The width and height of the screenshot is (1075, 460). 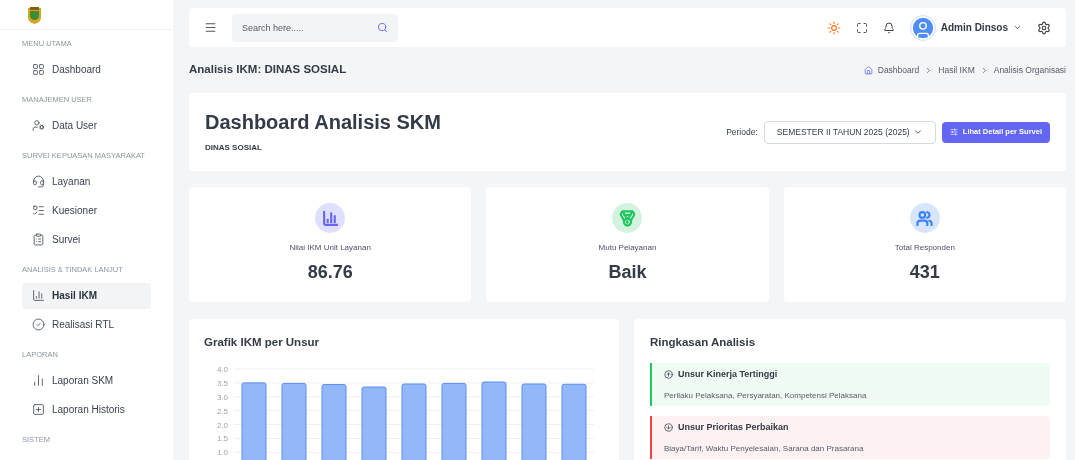 What do you see at coordinates (86, 181) in the screenshot?
I see `sidebar-item: Layanan` at bounding box center [86, 181].